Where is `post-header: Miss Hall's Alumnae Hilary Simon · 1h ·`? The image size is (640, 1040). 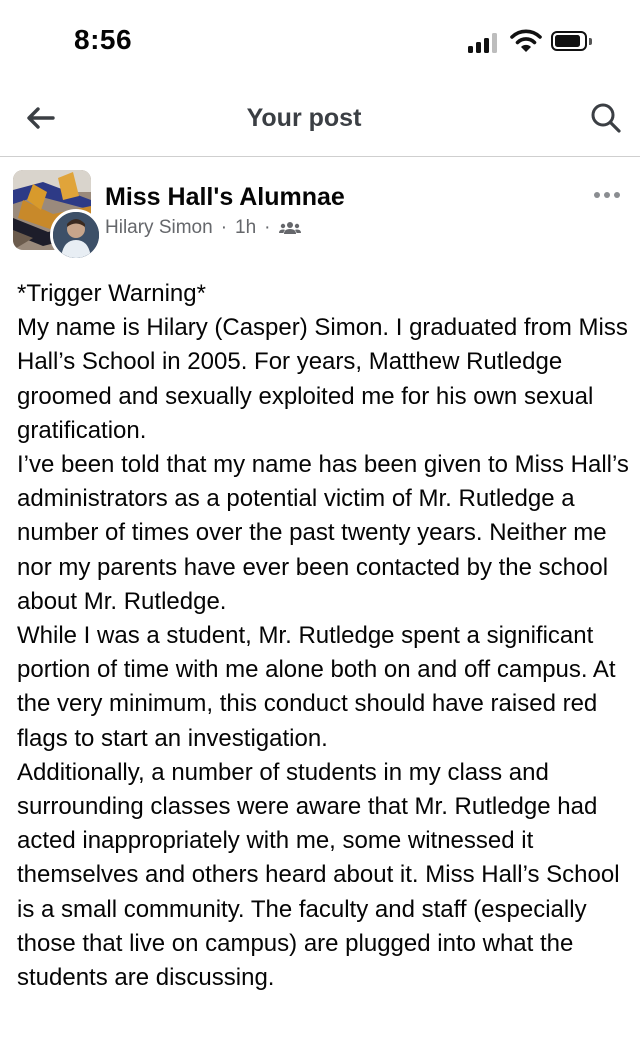 post-header: Miss Hall's Alumnae Hilary Simon · 1h · is located at coordinates (320, 209).